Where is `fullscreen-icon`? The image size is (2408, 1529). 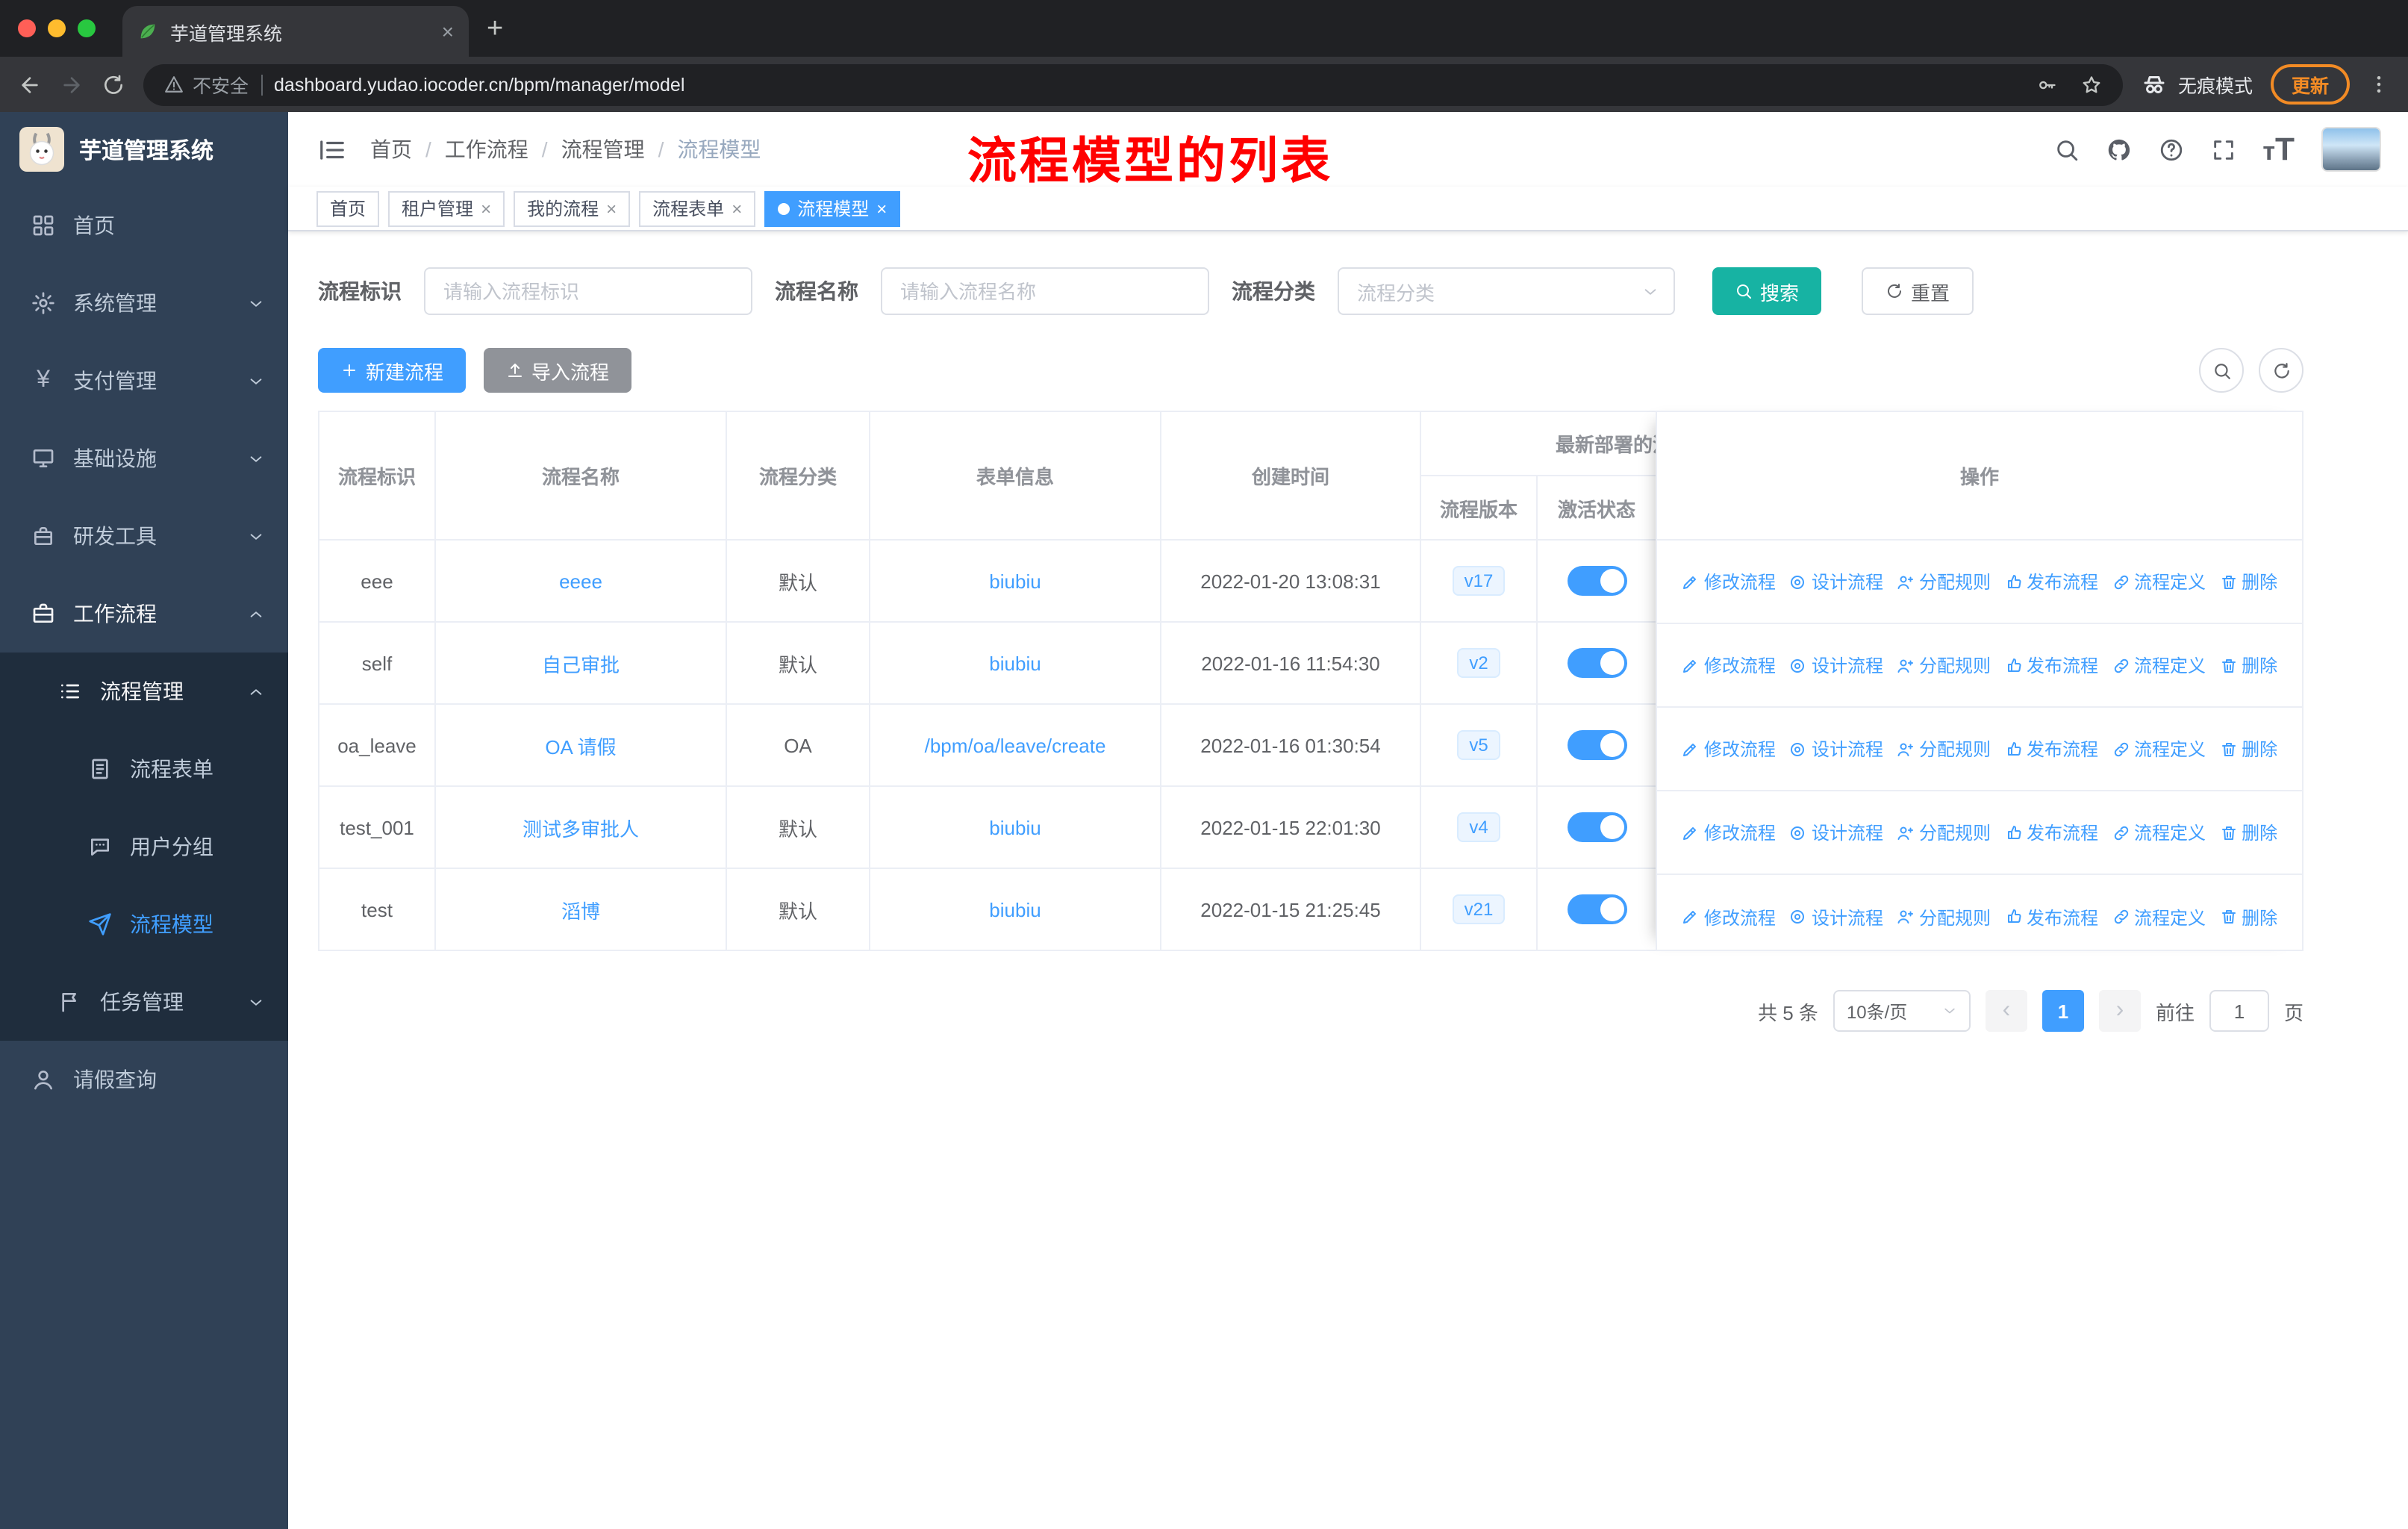
fullscreen-icon is located at coordinates (2223, 149).